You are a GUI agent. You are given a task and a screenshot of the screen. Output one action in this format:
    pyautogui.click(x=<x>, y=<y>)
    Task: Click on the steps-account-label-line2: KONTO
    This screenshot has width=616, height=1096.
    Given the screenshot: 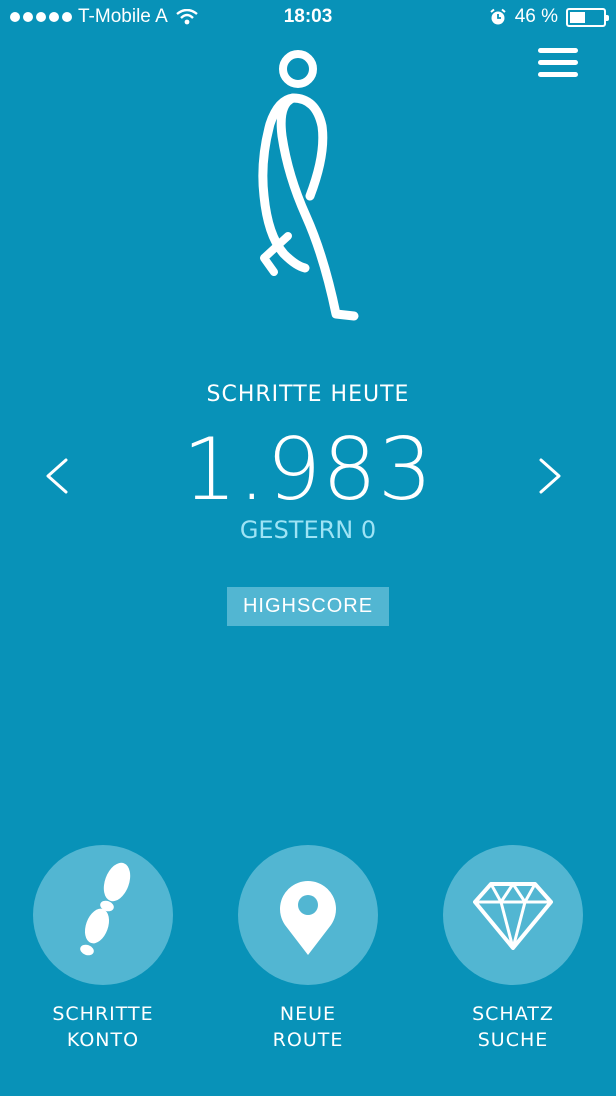 What is the action you would take?
    pyautogui.click(x=103, y=1040)
    